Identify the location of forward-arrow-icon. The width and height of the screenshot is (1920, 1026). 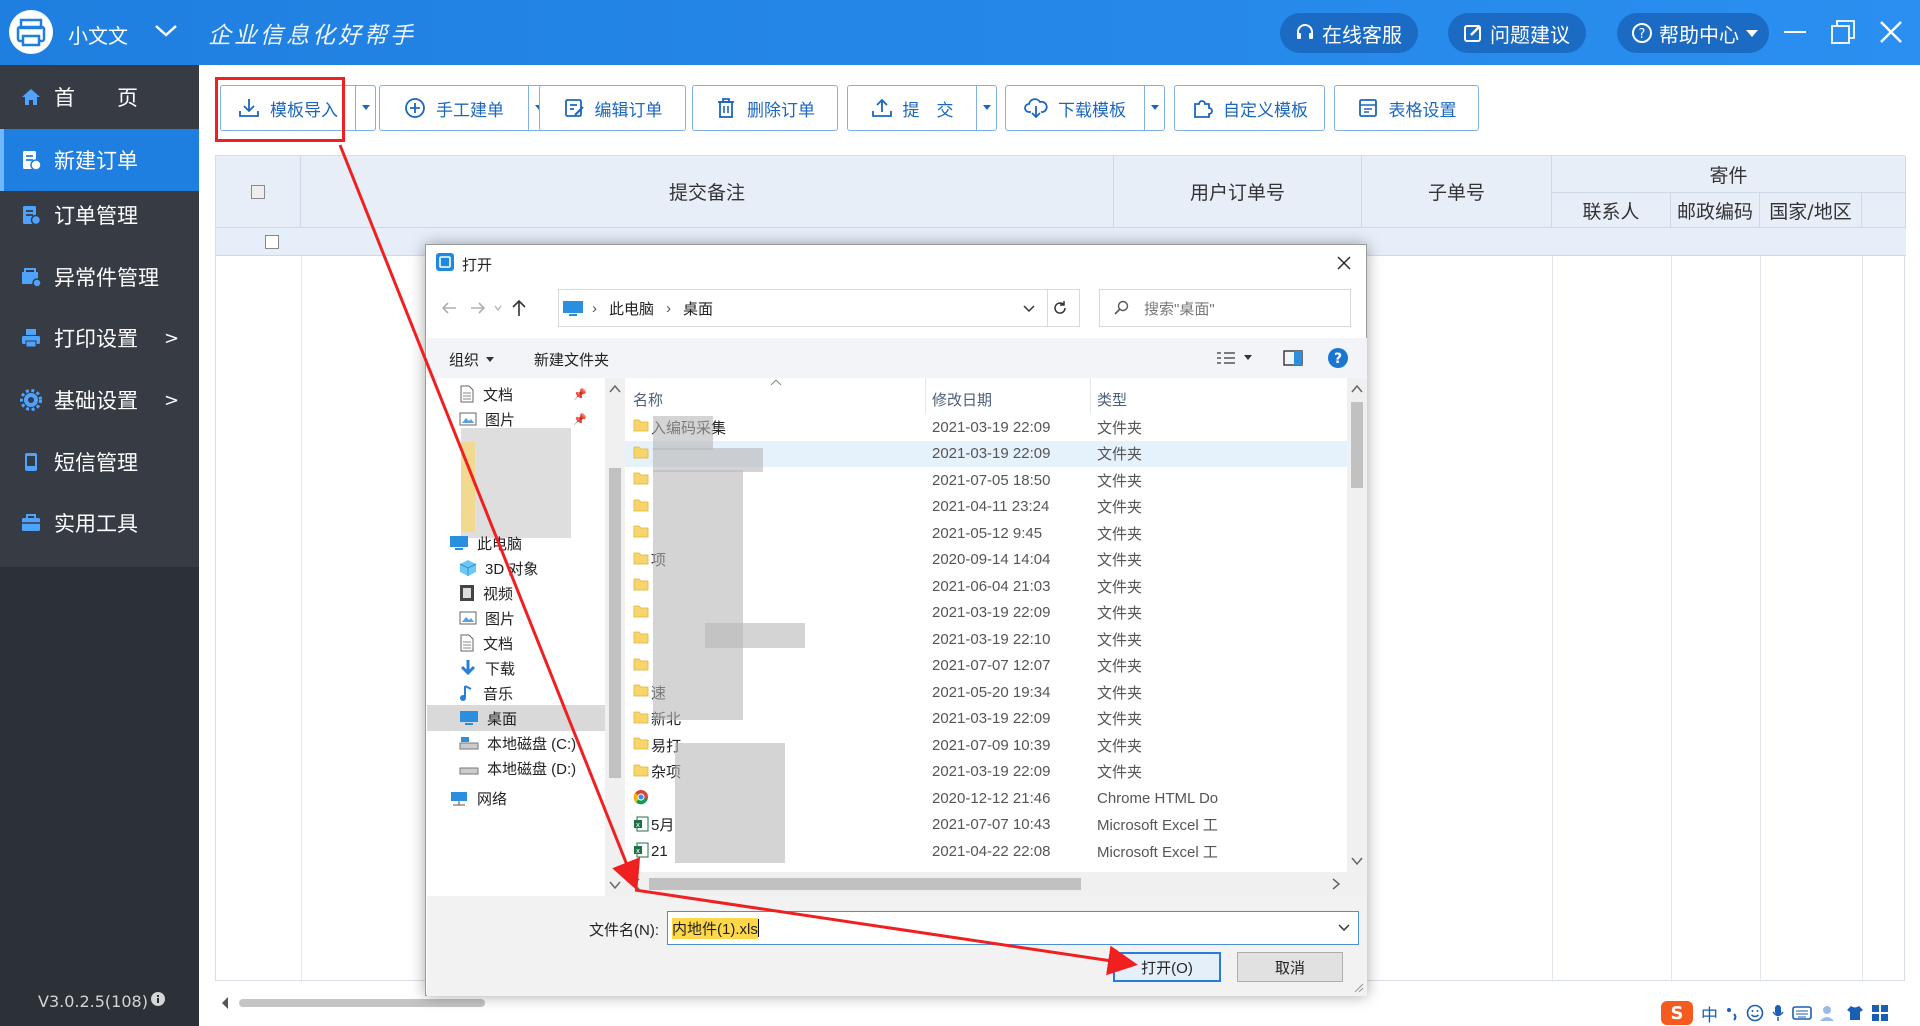
(478, 308).